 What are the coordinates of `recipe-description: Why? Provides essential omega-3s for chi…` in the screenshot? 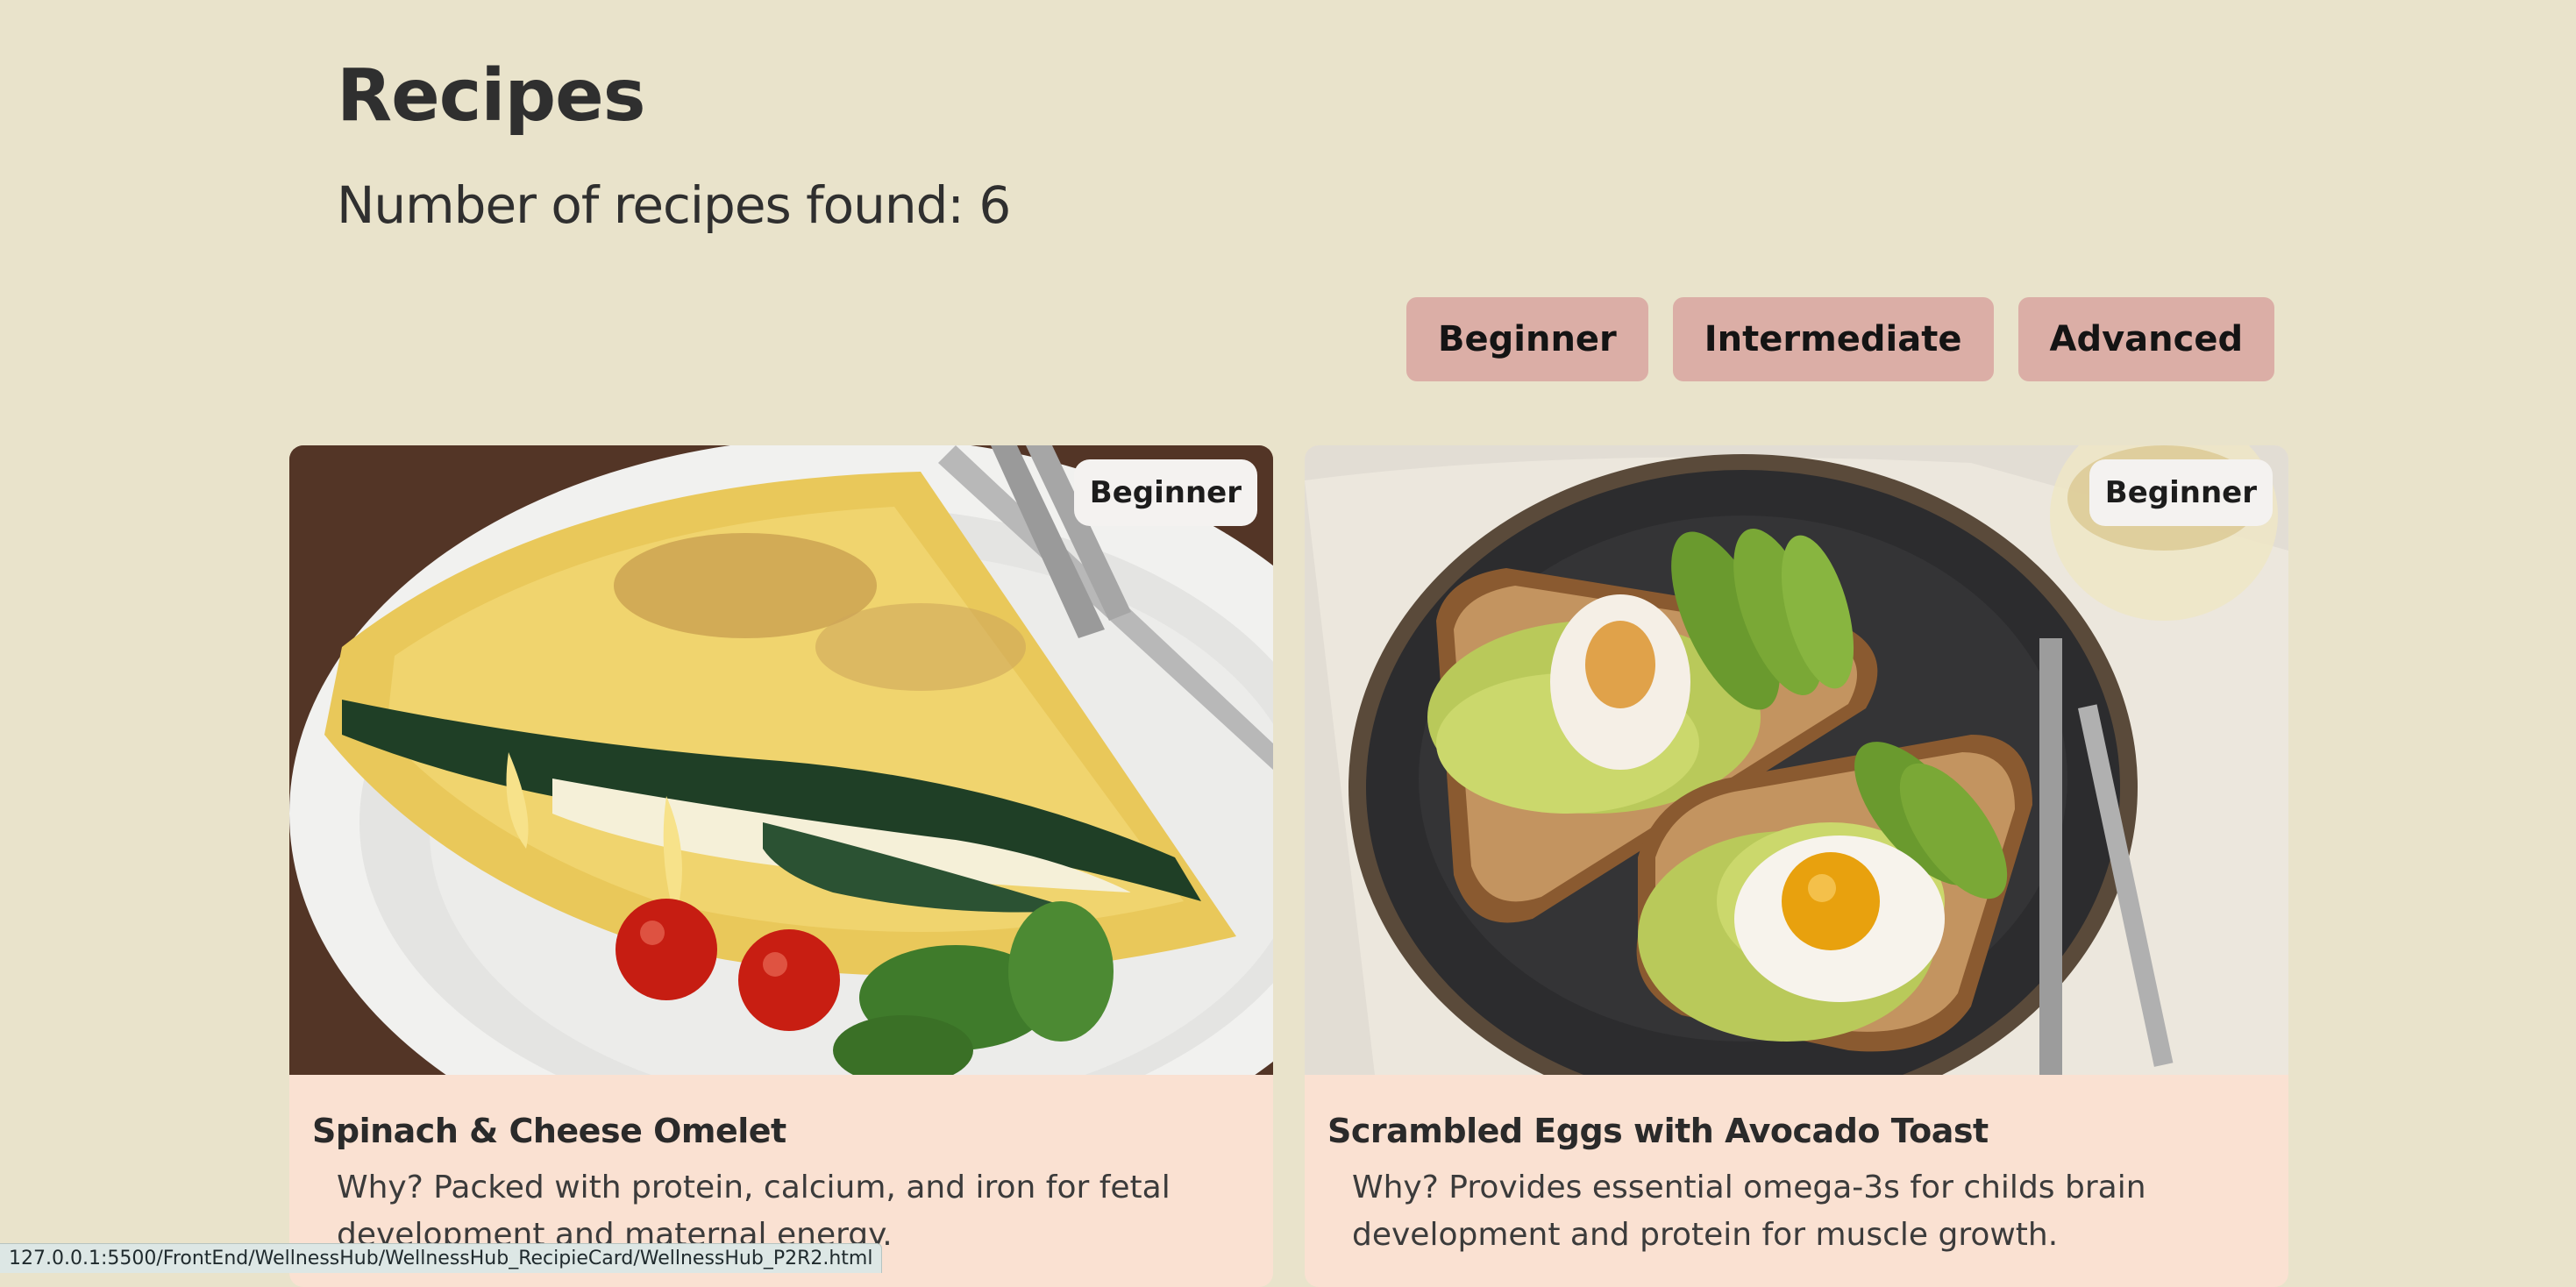 It's located at (1749, 1212).